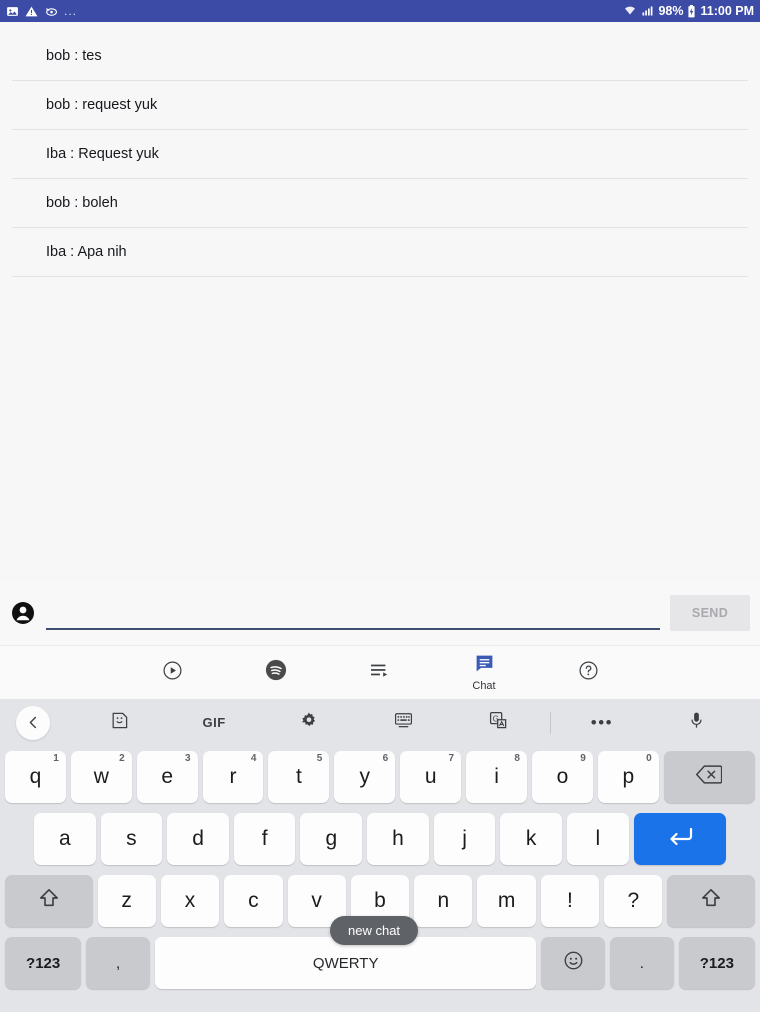 This screenshot has width=760, height=1012. What do you see at coordinates (131, 839) in the screenshot?
I see `key-s: s` at bounding box center [131, 839].